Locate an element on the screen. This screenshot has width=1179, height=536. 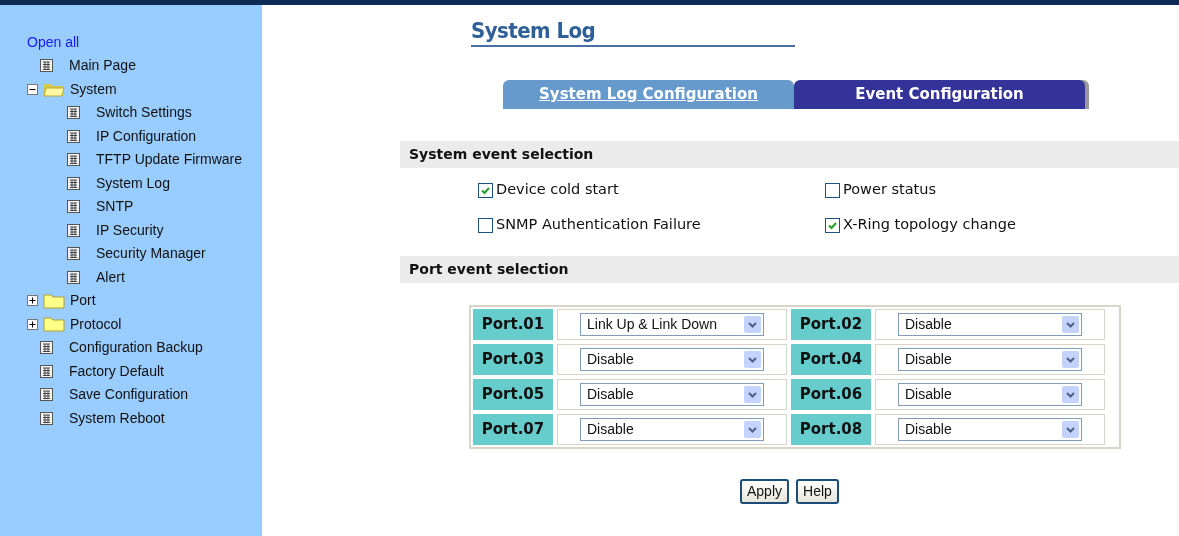
checkbox-label: X-Ring topology change is located at coordinates (929, 225).